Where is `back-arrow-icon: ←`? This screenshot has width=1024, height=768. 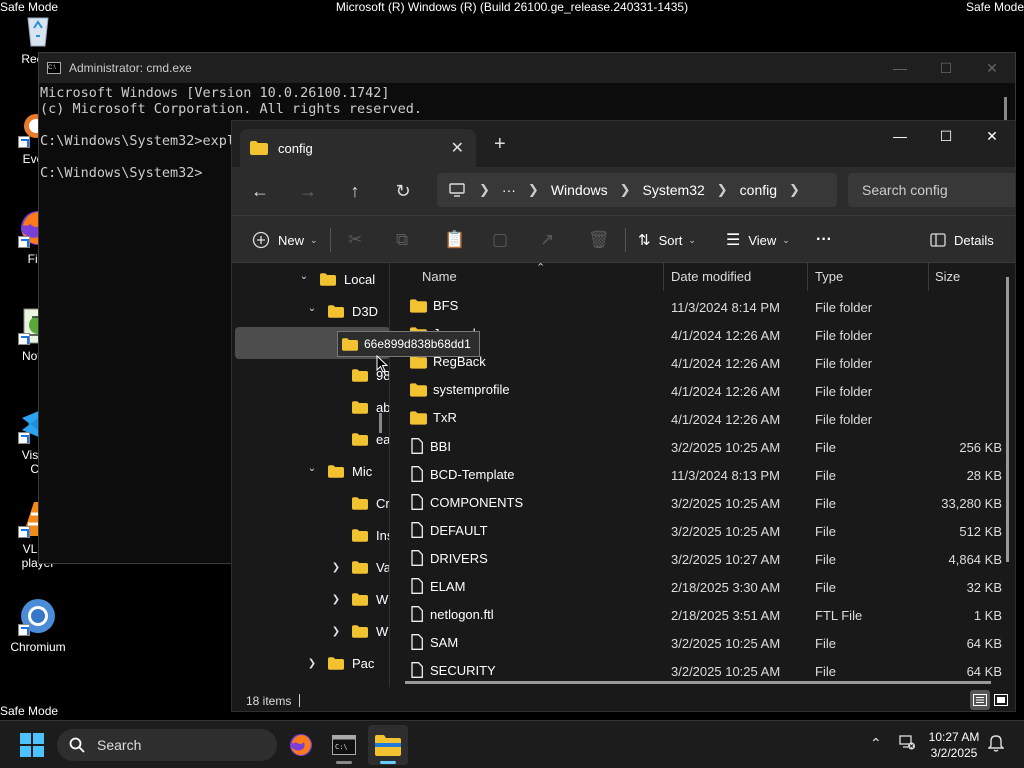
back-arrow-icon: ← is located at coordinates (260, 191).